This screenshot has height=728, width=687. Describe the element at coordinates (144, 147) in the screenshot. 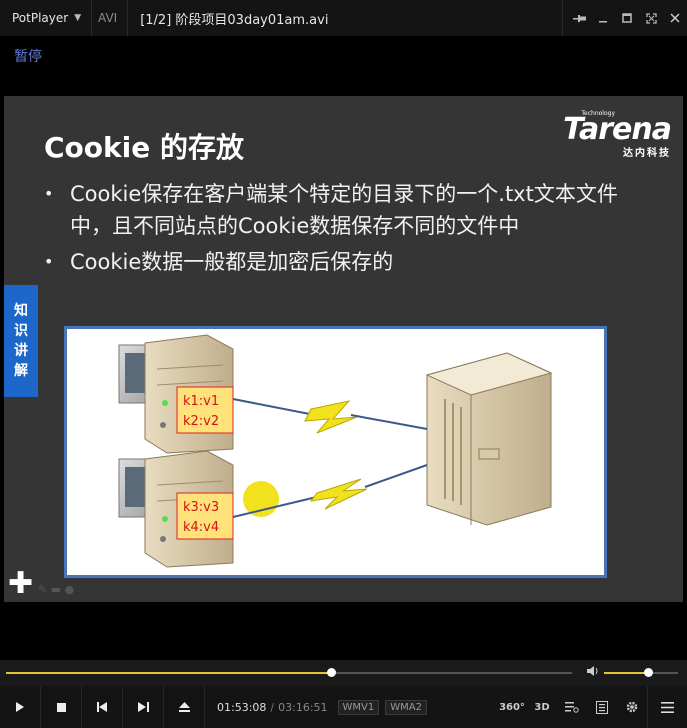

I see `slide-title: Cookie 的存放` at that location.